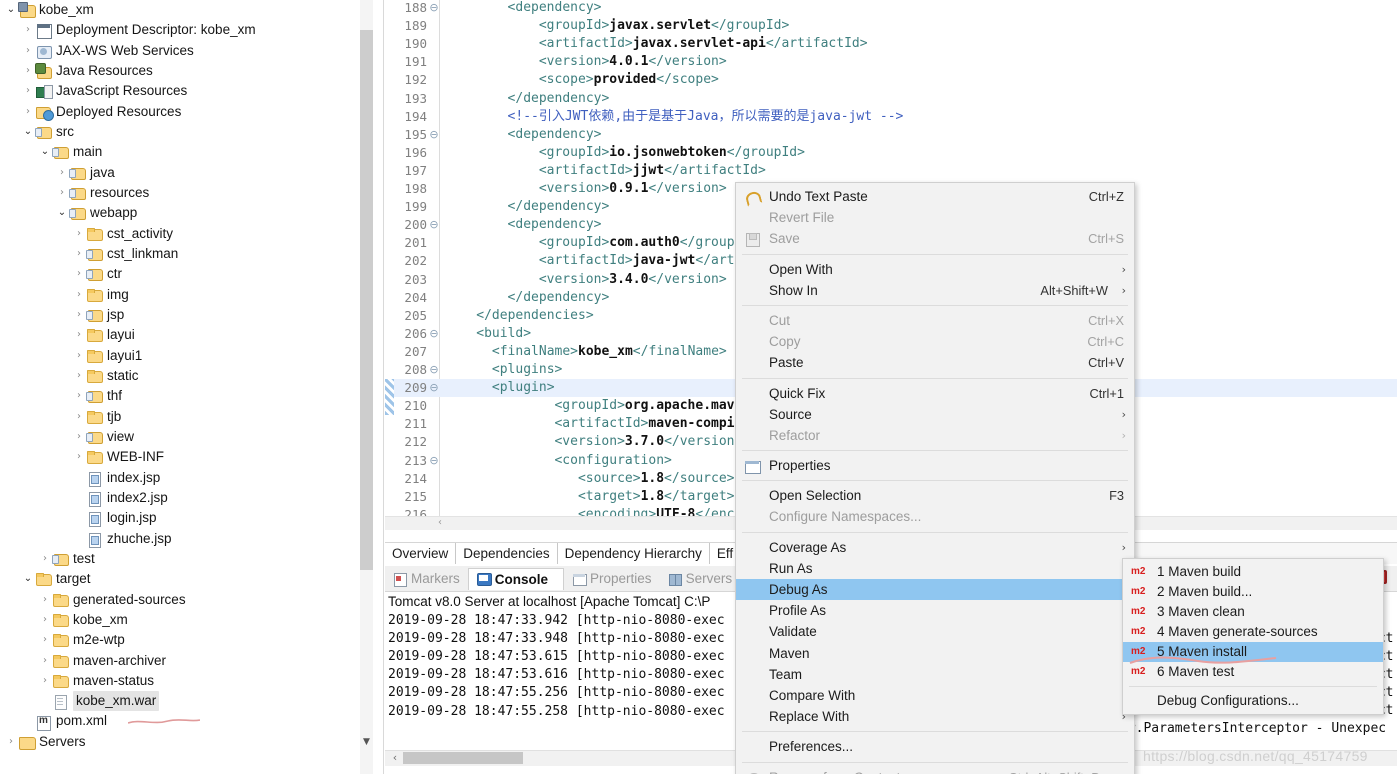  Describe the element at coordinates (935, 393) in the screenshot. I see `menu-item-quick-fix: Quick Fix Ctrl+1` at that location.